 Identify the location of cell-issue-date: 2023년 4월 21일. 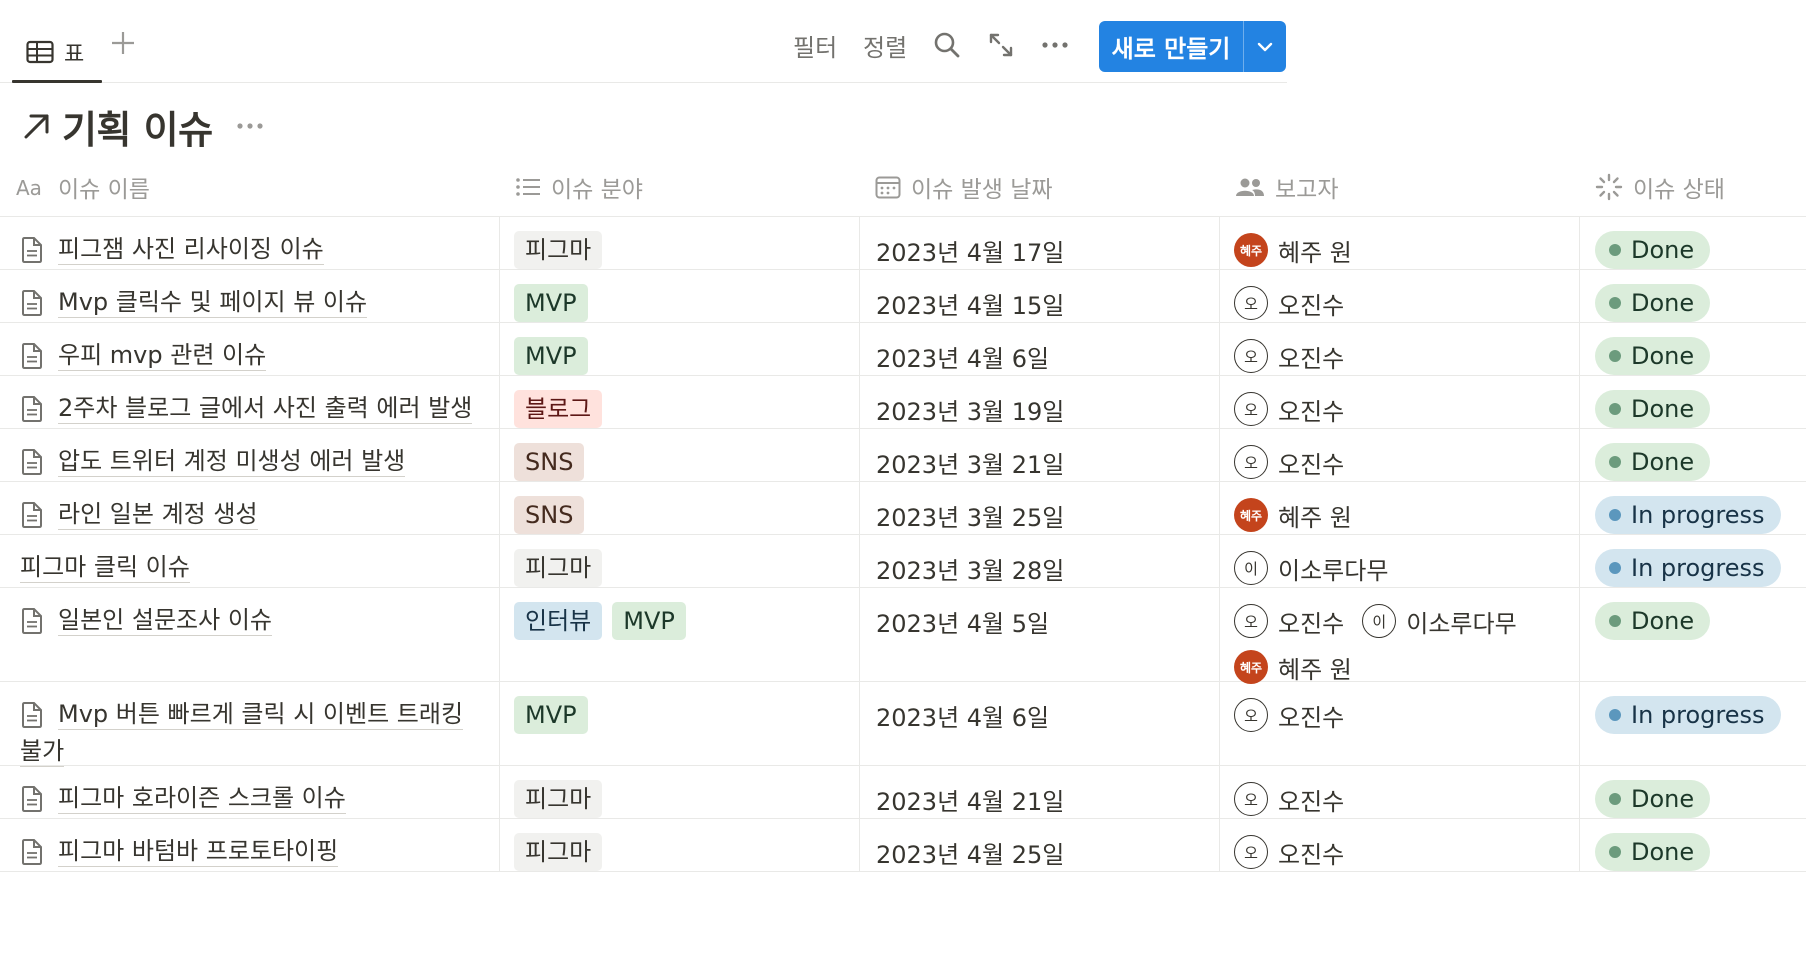
(1039, 792).